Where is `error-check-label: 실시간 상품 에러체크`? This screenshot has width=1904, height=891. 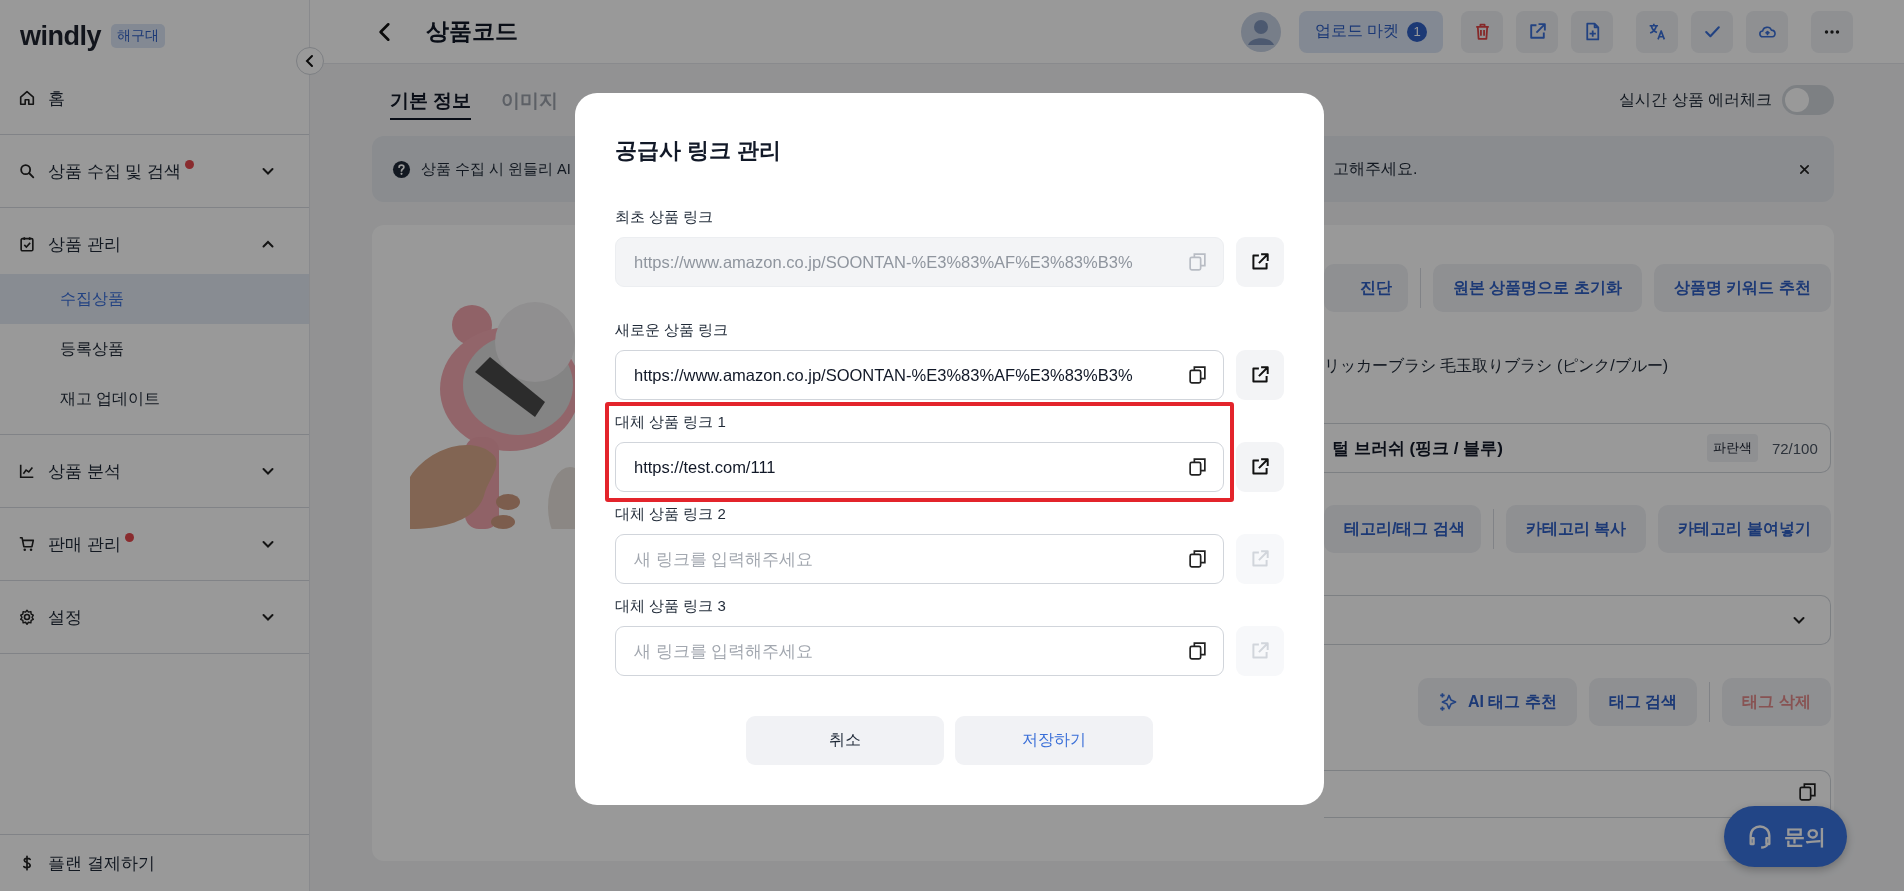 error-check-label: 실시간 상품 에러체크 is located at coordinates (1695, 99).